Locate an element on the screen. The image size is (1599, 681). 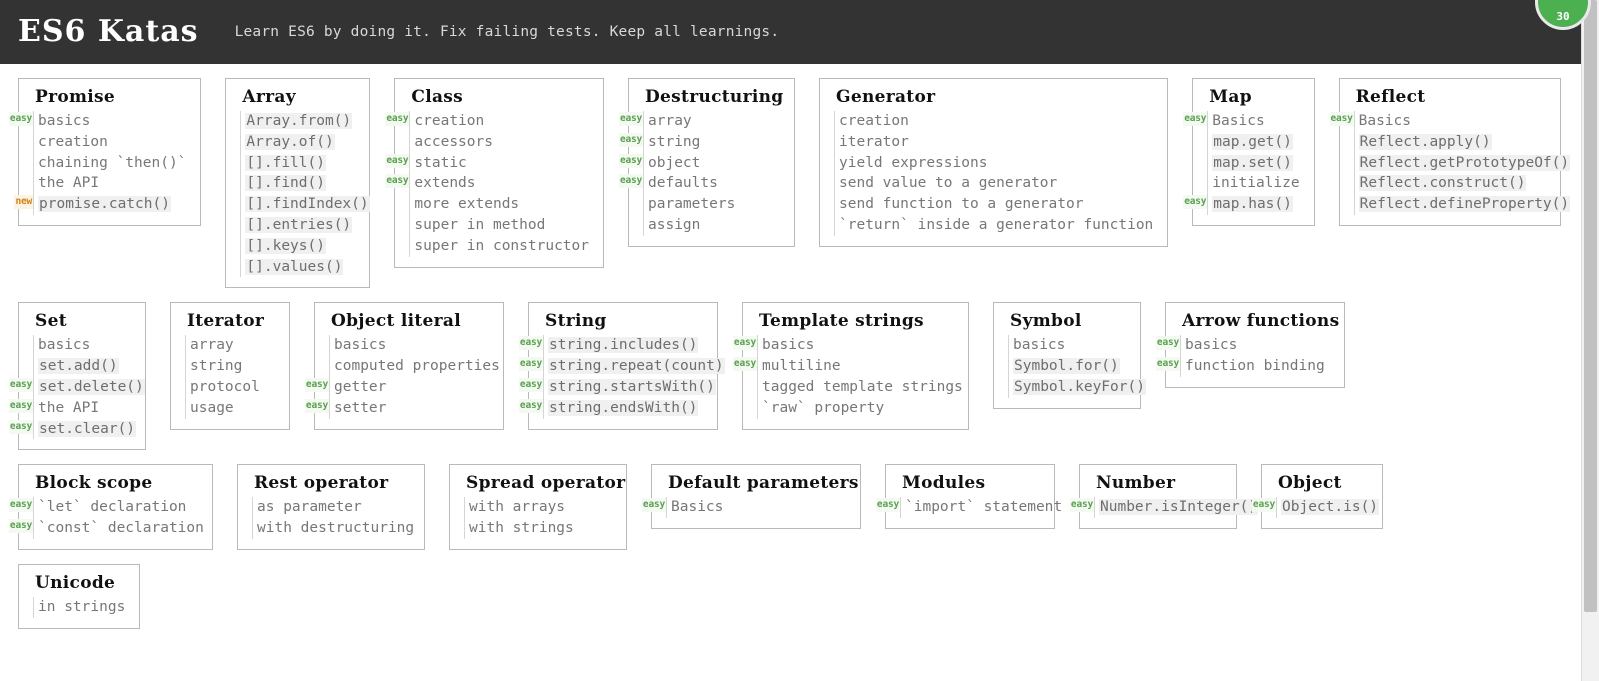
kata-item: easy `const` declaration is located at coordinates (106, 528).